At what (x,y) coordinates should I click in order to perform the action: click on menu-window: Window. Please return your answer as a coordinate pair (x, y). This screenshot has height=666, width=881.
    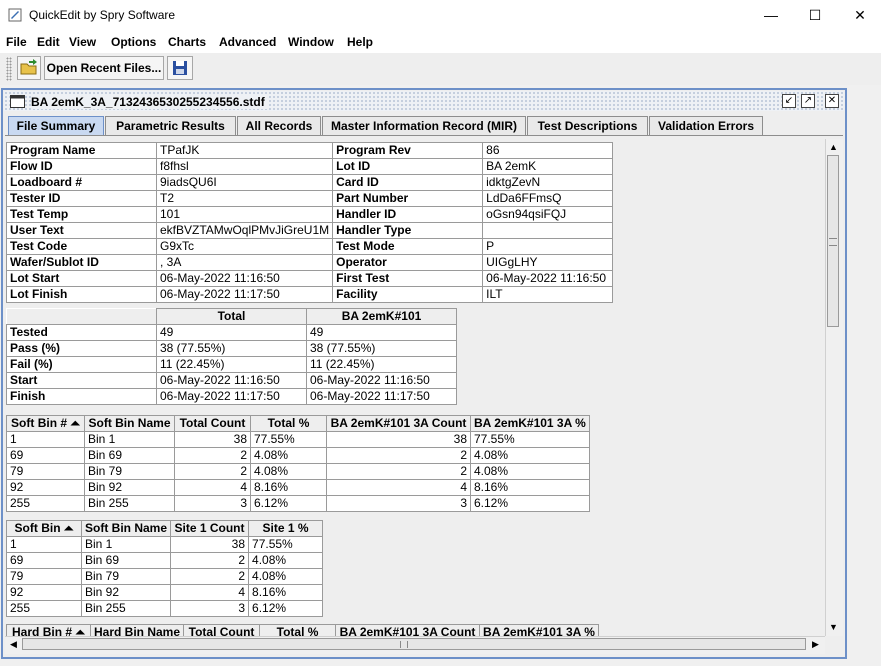
    Looking at the image, I should click on (311, 42).